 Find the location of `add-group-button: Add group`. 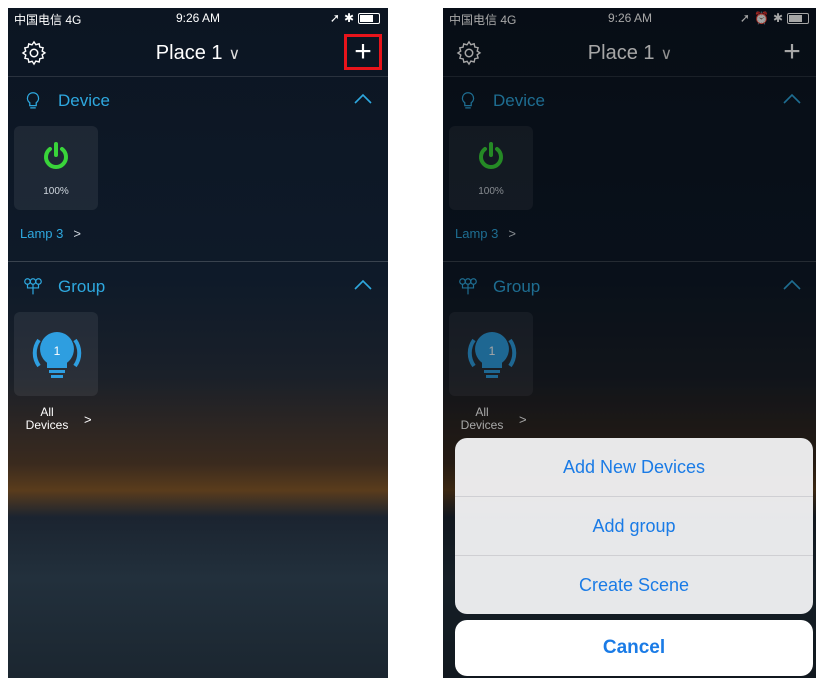

add-group-button: Add group is located at coordinates (634, 526).